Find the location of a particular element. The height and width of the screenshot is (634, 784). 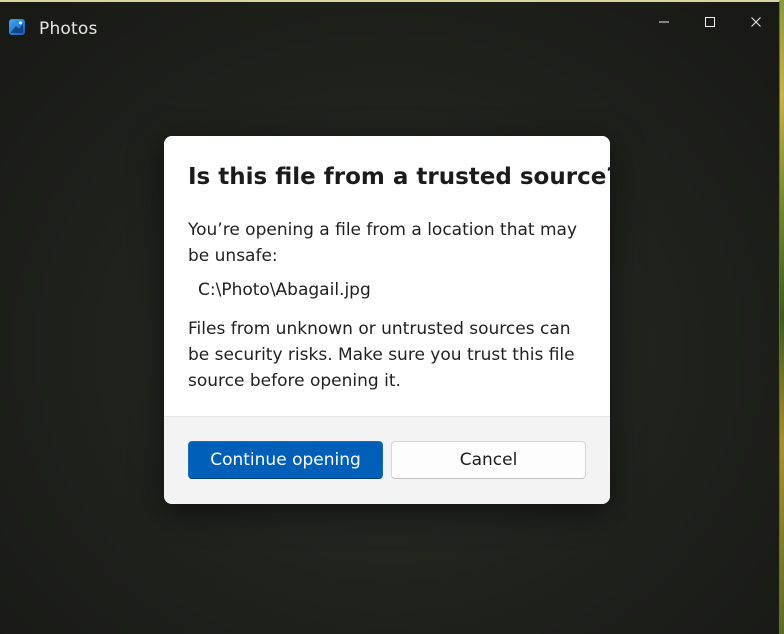

close-icon is located at coordinates (756, 22).